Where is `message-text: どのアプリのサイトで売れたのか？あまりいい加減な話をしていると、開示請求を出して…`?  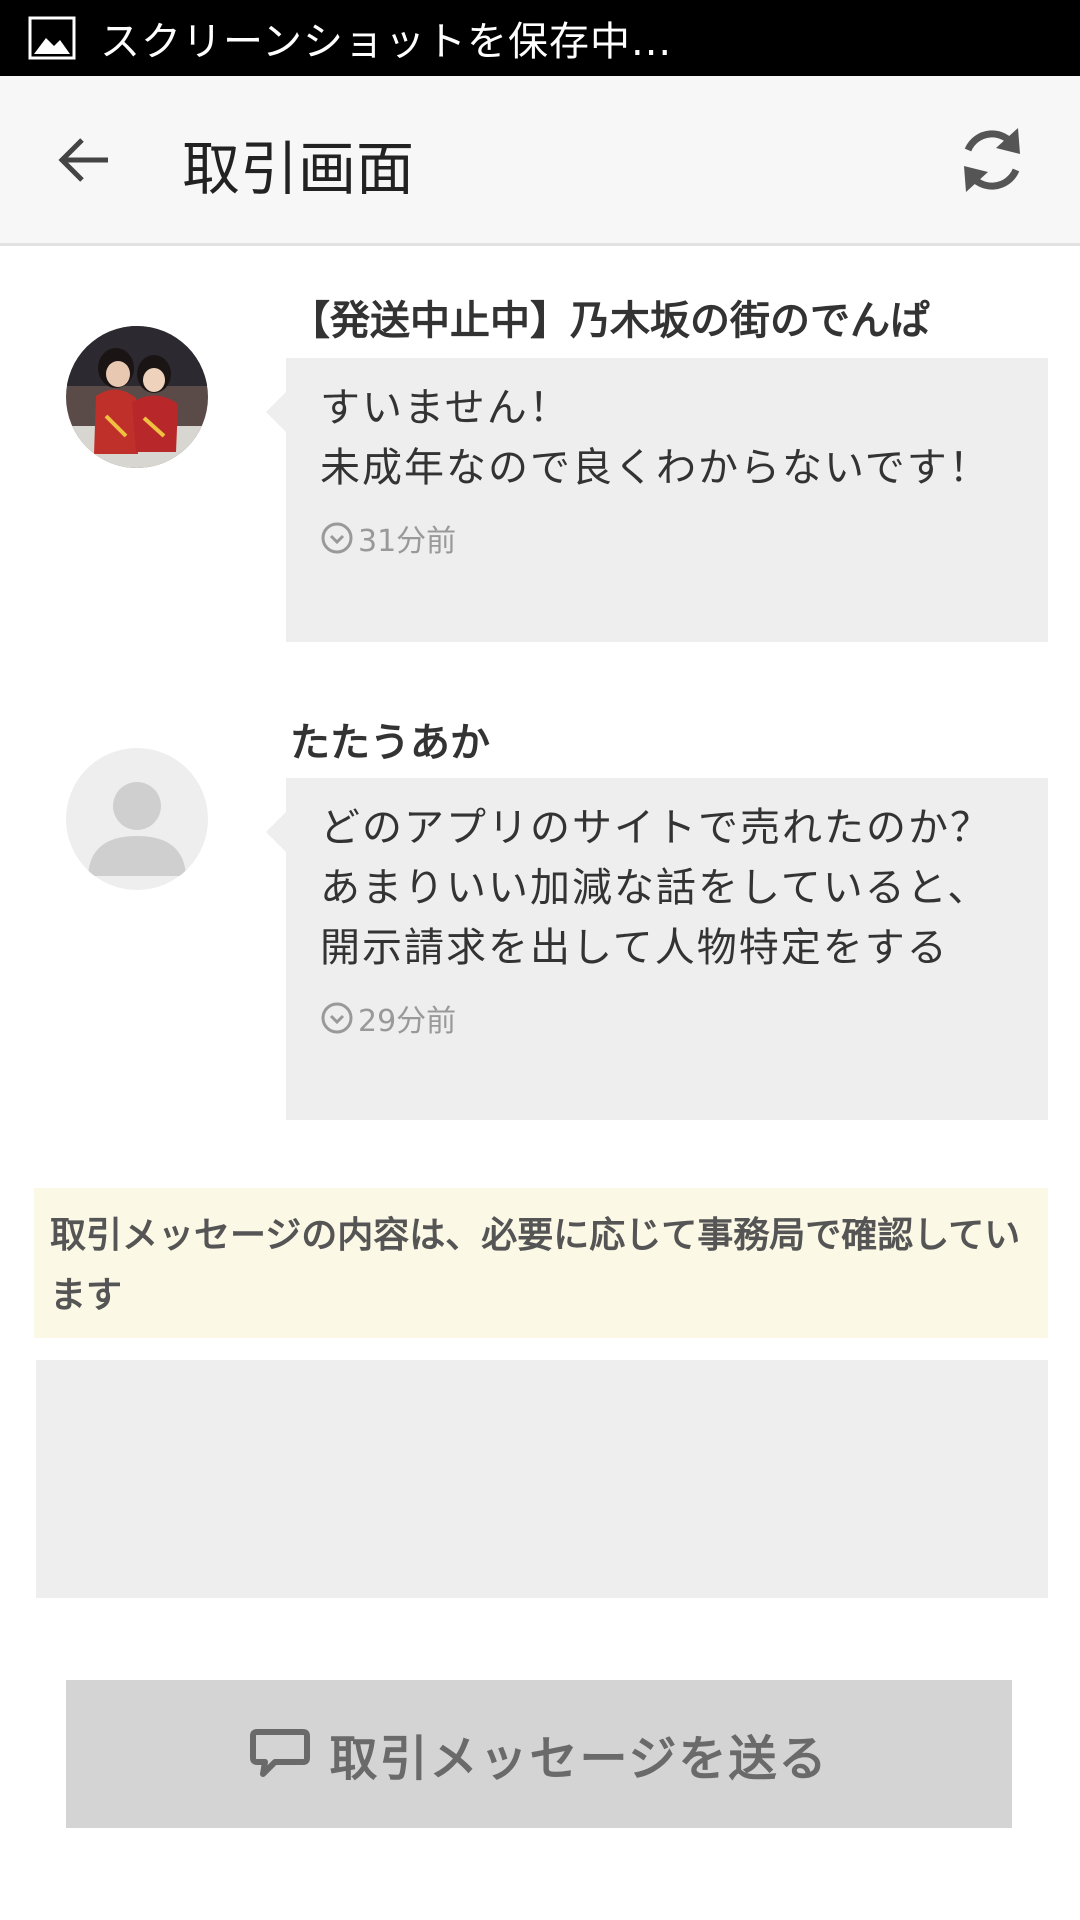
message-text: どのアプリのサイトで売れたのか？あまりいい加減な話をしていると、開示請求を出して… is located at coordinates (656, 888).